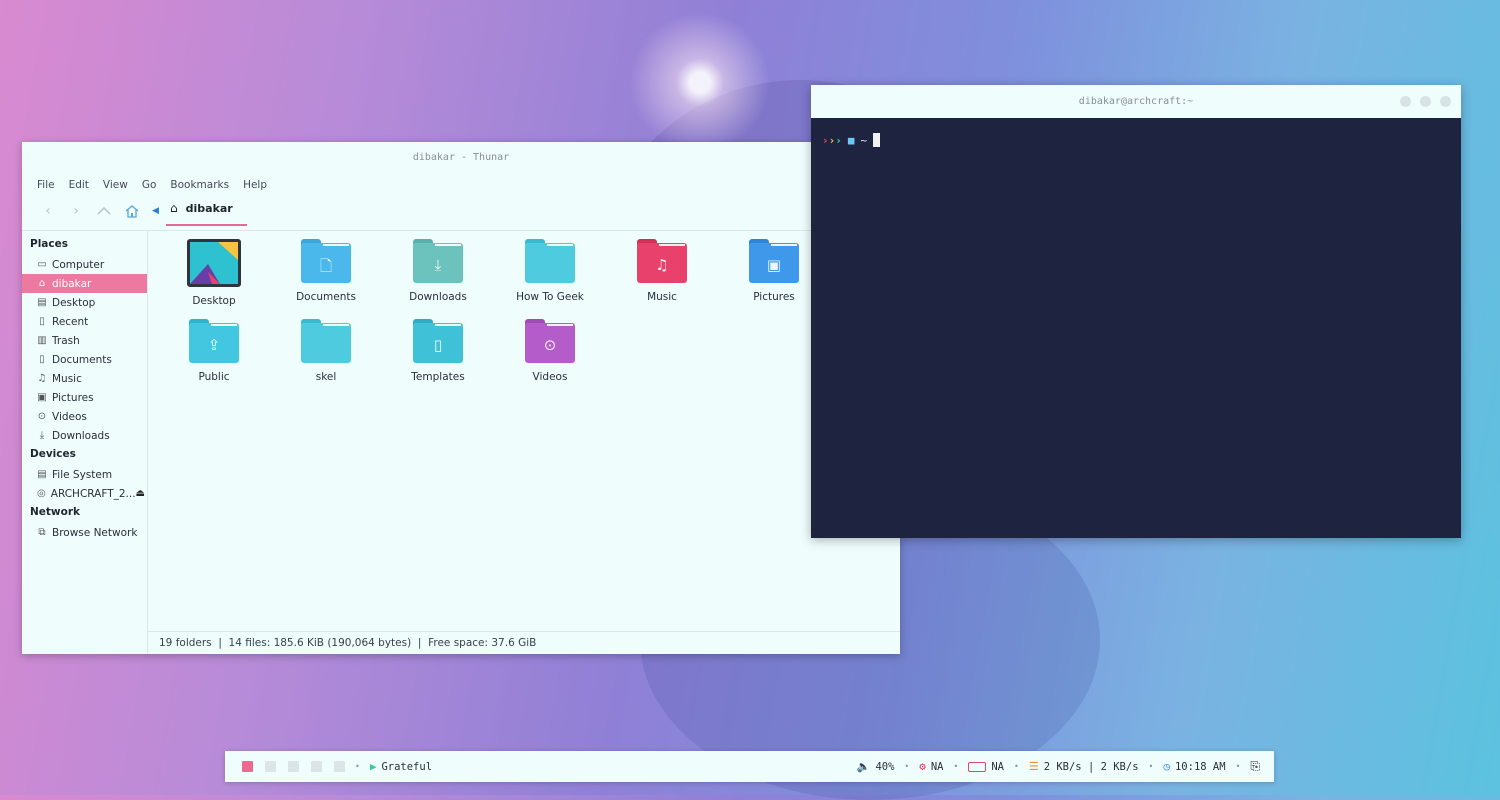  What do you see at coordinates (84, 416) in the screenshot?
I see `sidebar-item-videos: ⊙ Videos` at bounding box center [84, 416].